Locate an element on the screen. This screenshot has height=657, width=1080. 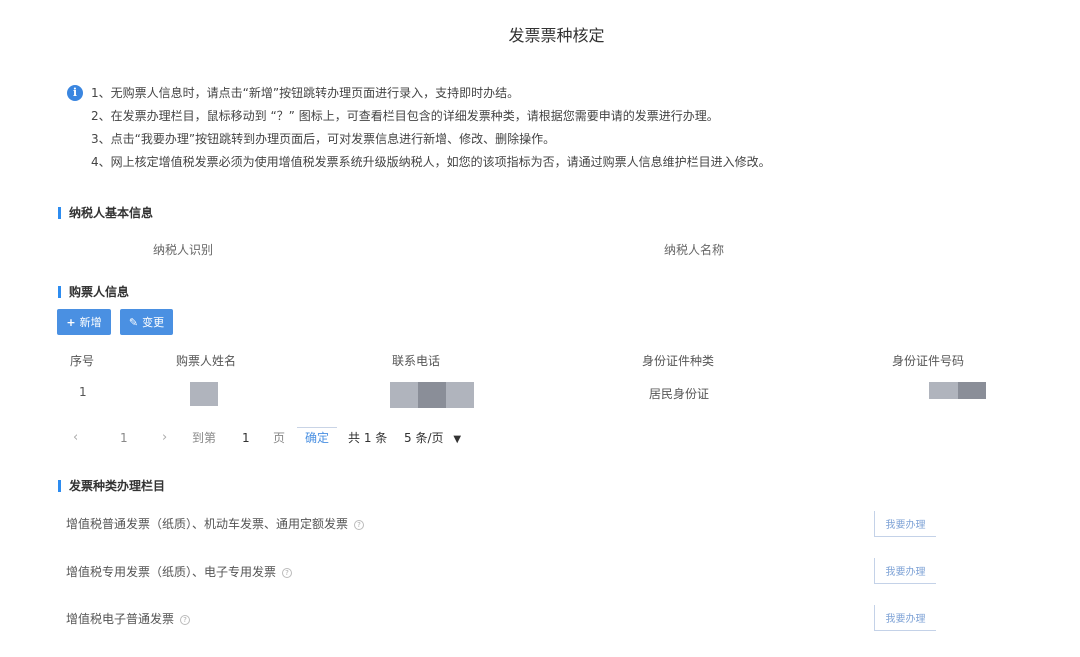
total-count: 共 1 条 is located at coordinates (368, 438).